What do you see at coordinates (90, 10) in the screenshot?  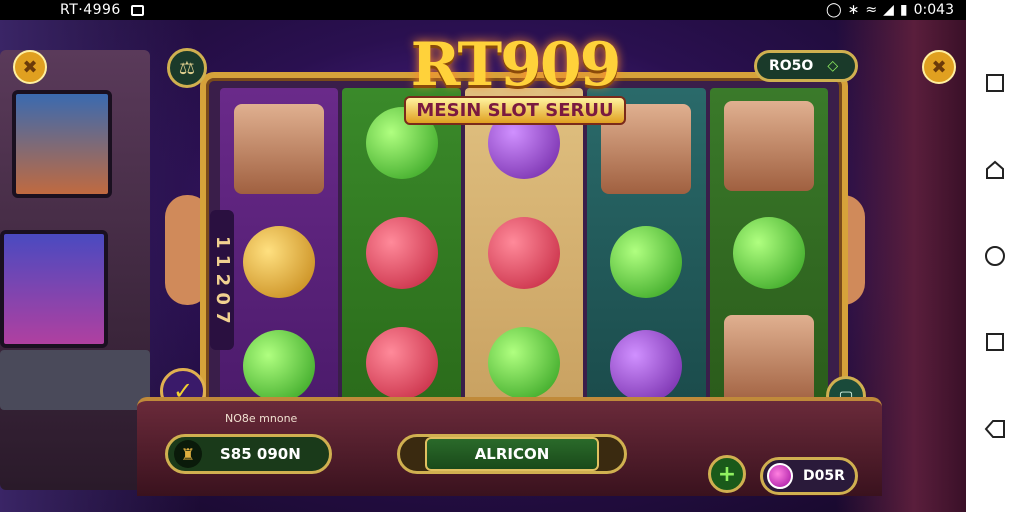 I see `status-bar-left-text: RT·4996` at bounding box center [90, 10].